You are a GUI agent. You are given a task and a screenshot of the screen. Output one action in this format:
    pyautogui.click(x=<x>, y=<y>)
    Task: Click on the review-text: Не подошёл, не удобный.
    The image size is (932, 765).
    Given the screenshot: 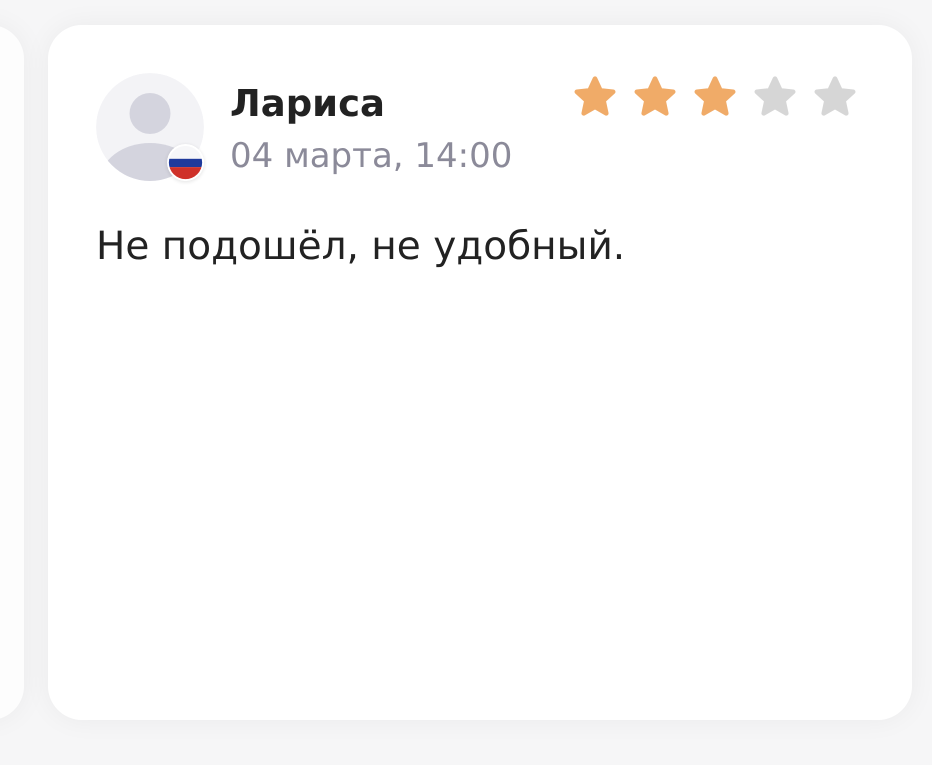 What is the action you would take?
    pyautogui.click(x=361, y=247)
    